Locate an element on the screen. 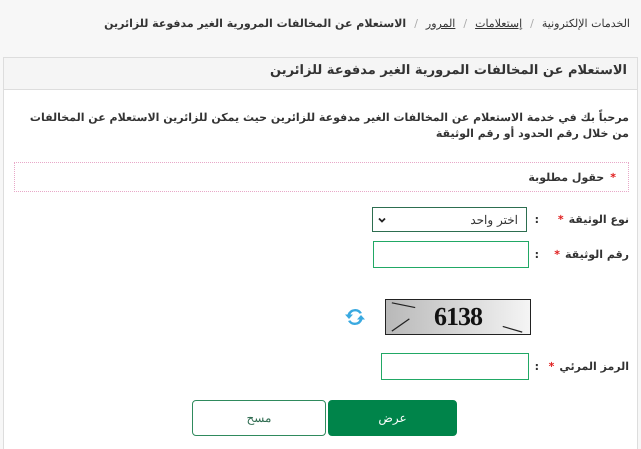 Image resolution: width=641 pixels, height=449 pixels. field-label: رقم الوثيقة is located at coordinates (597, 254).